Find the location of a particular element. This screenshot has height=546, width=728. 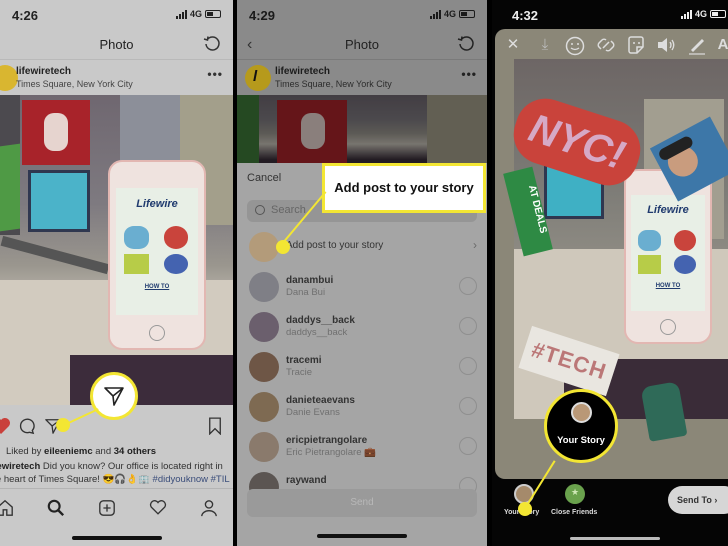

status-time: 4:29 is located at coordinates (262, 15).